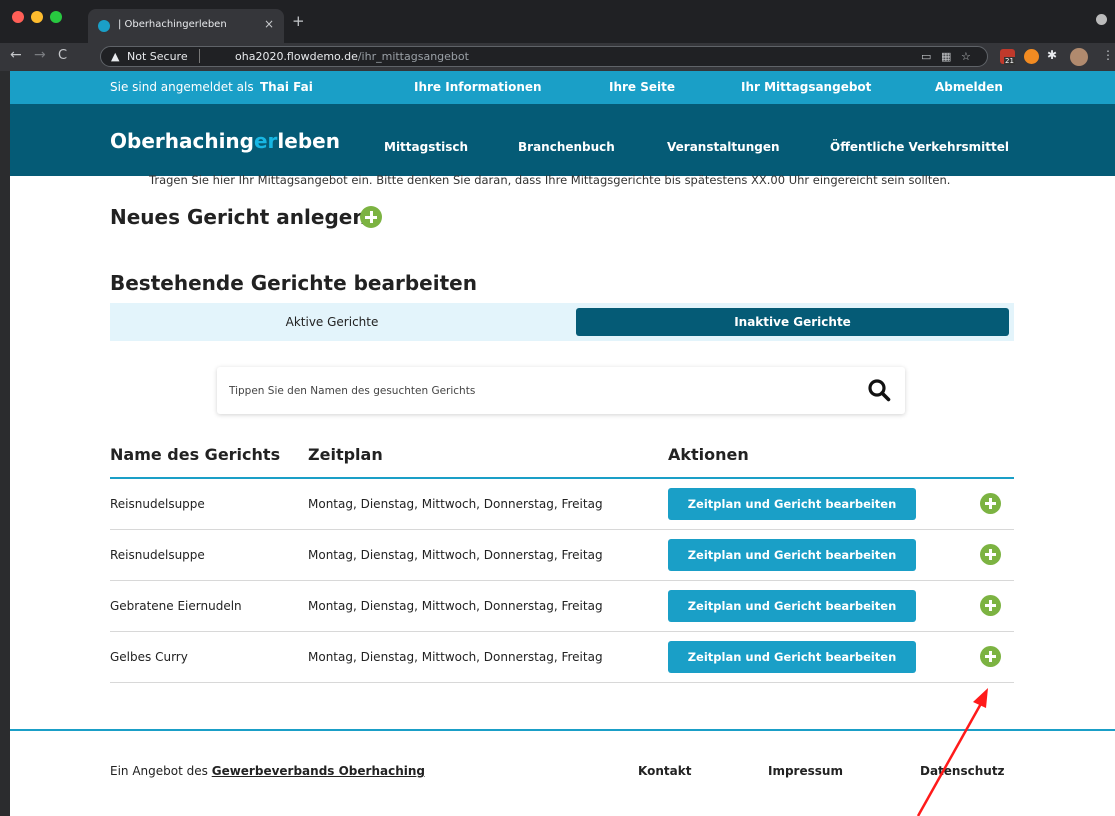 This screenshot has width=1115, height=816. What do you see at coordinates (478, 87) in the screenshot?
I see `link-ihre-informationen: Ihre Informationen` at bounding box center [478, 87].